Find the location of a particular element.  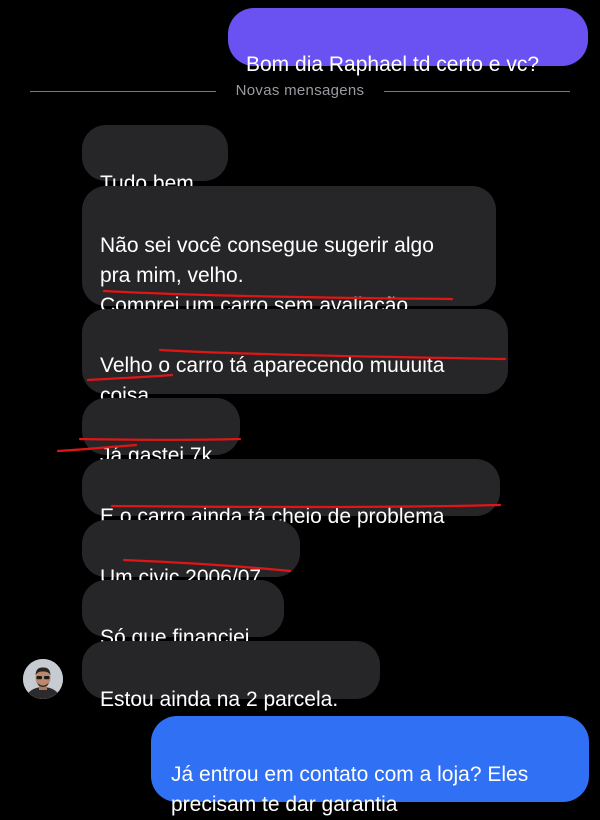

received-message-bubble: Um civic 2006/07 is located at coordinates (191, 554).